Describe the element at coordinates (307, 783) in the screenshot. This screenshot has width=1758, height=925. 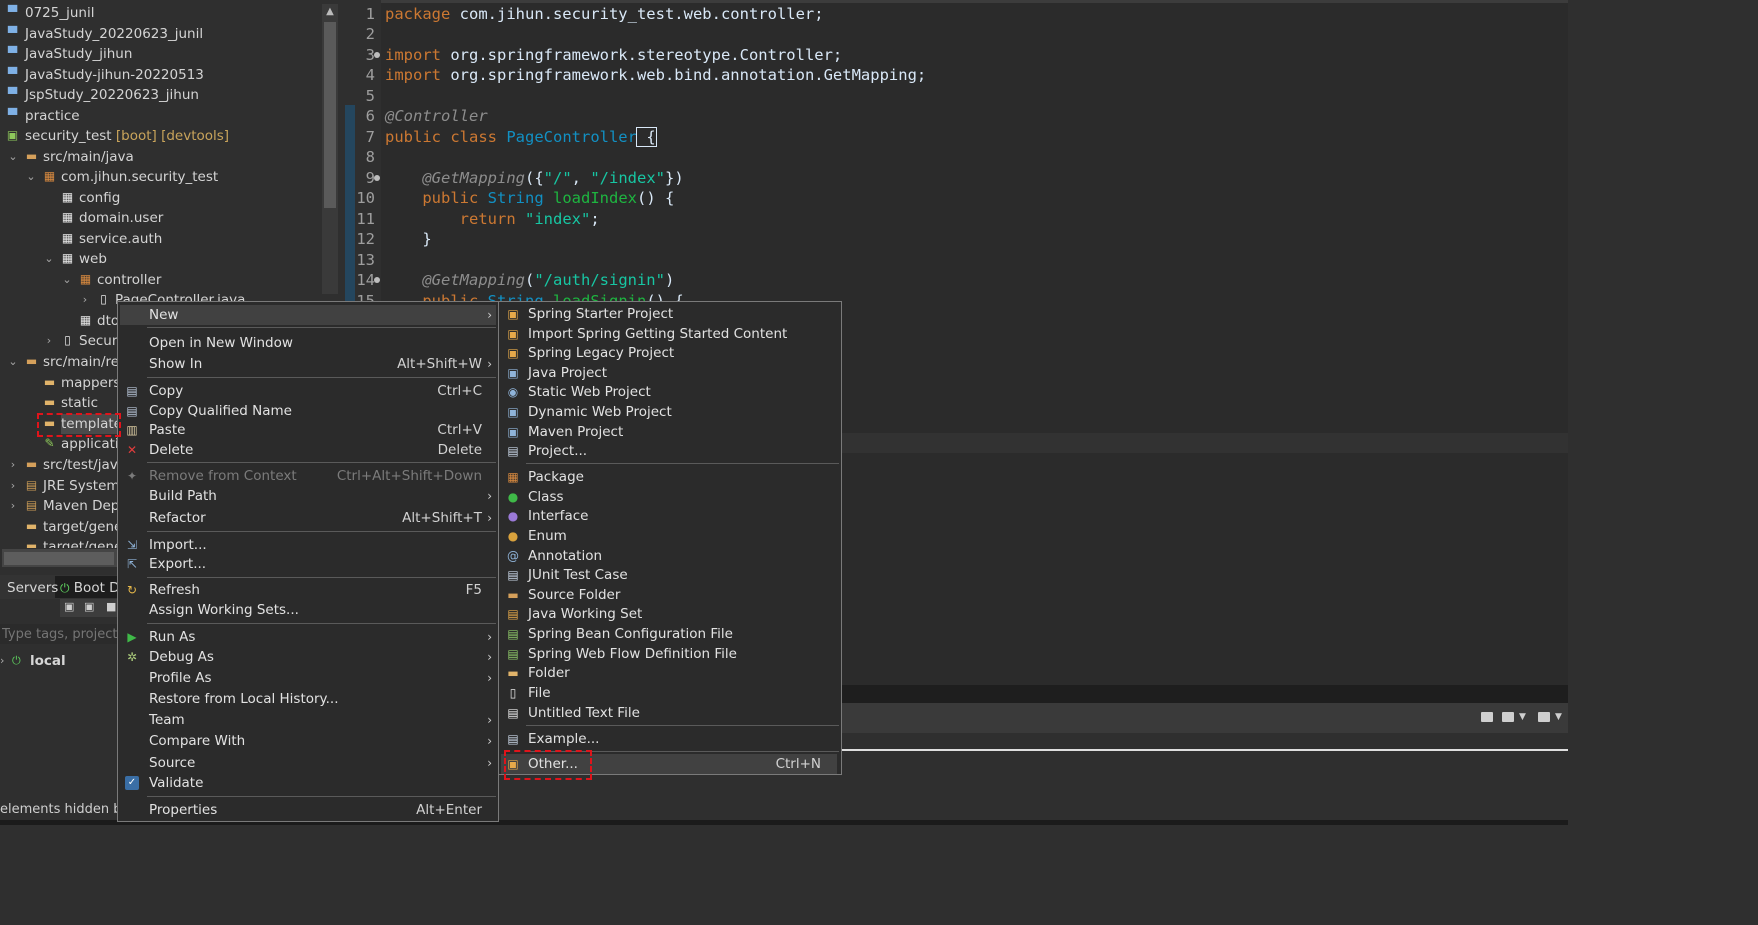
I see `menu-item-validate: ✓ Validate` at that location.